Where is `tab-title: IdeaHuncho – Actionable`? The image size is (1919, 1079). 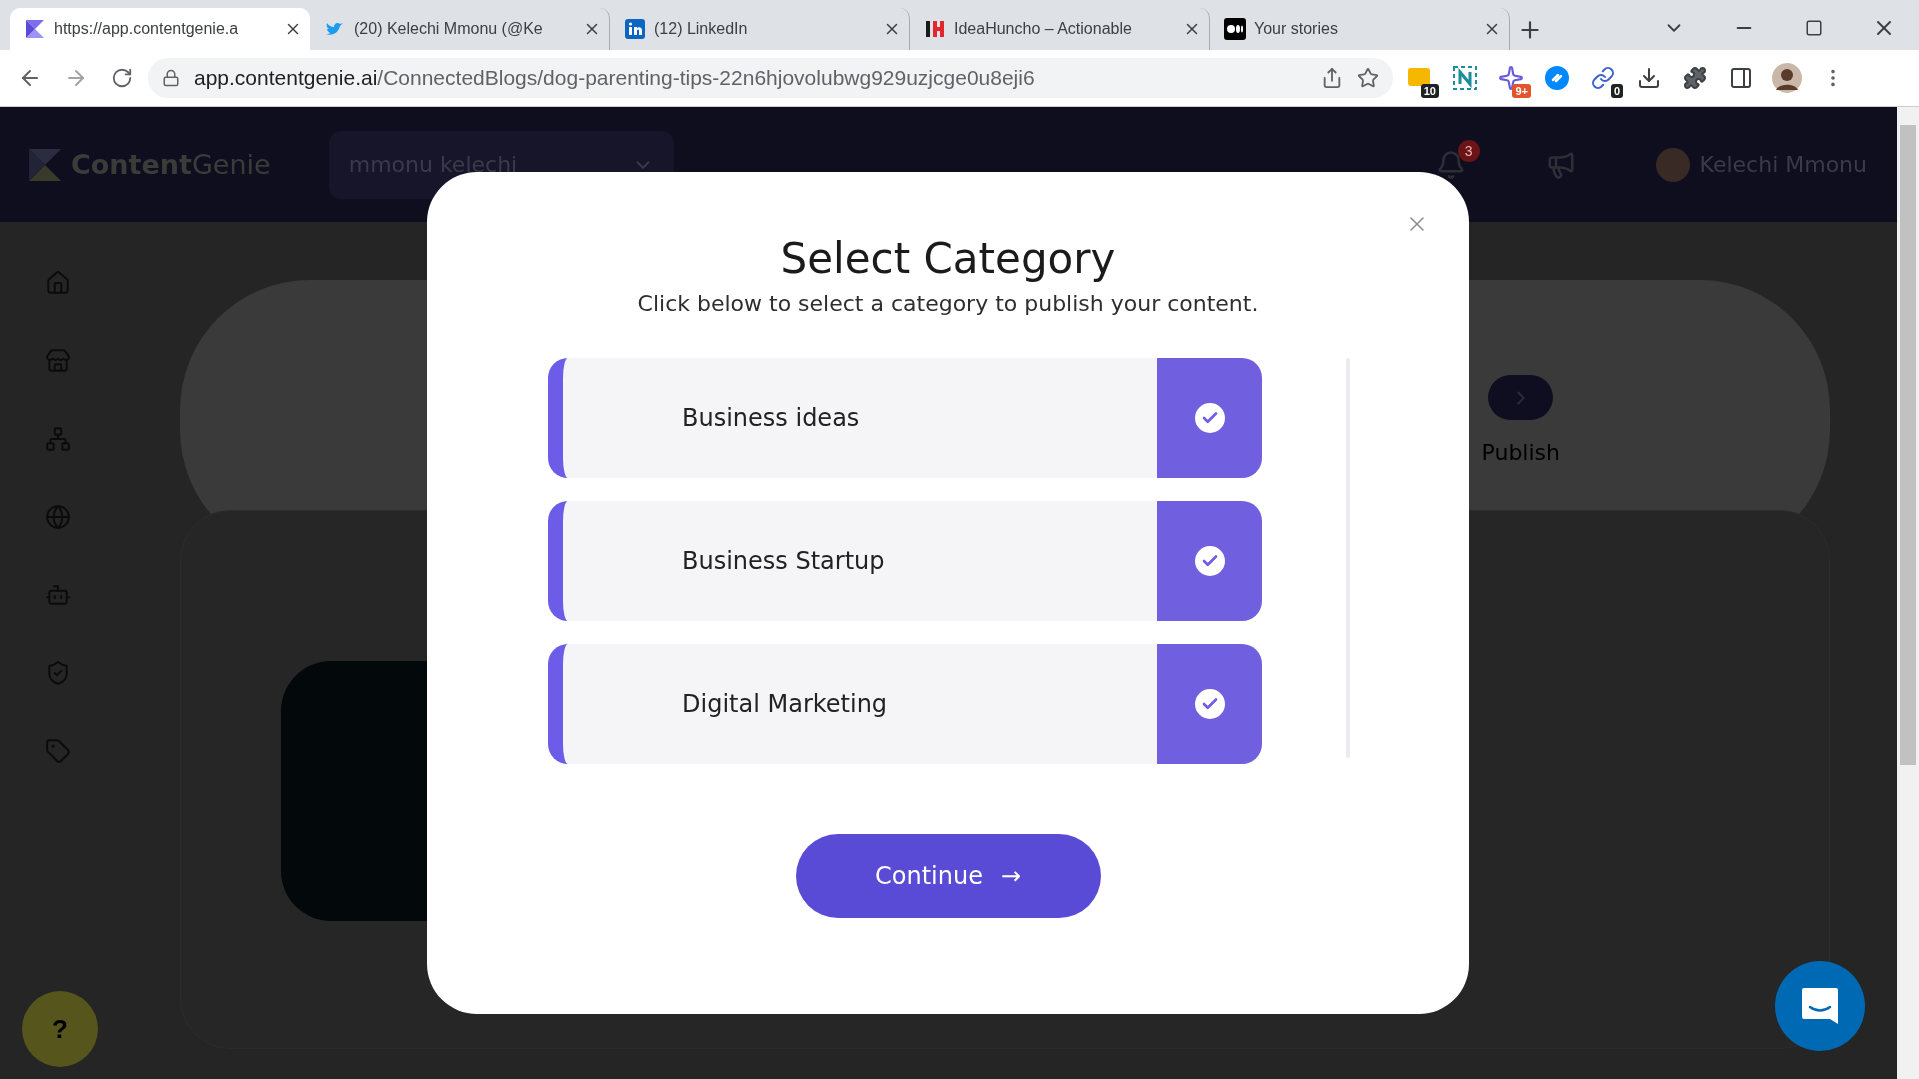
tab-title: IdeaHuncho – Actionable is located at coordinates (1043, 29).